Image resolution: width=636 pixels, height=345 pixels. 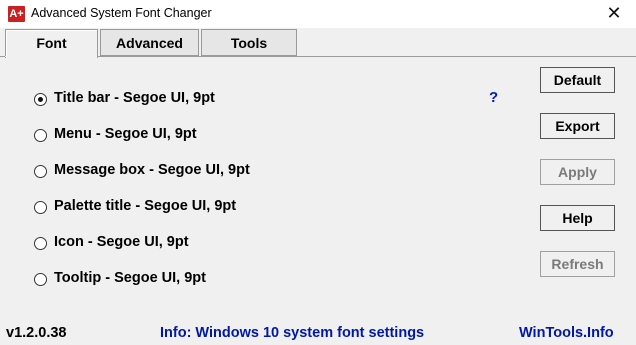 What do you see at coordinates (577, 126) in the screenshot?
I see `export-button: Export` at bounding box center [577, 126].